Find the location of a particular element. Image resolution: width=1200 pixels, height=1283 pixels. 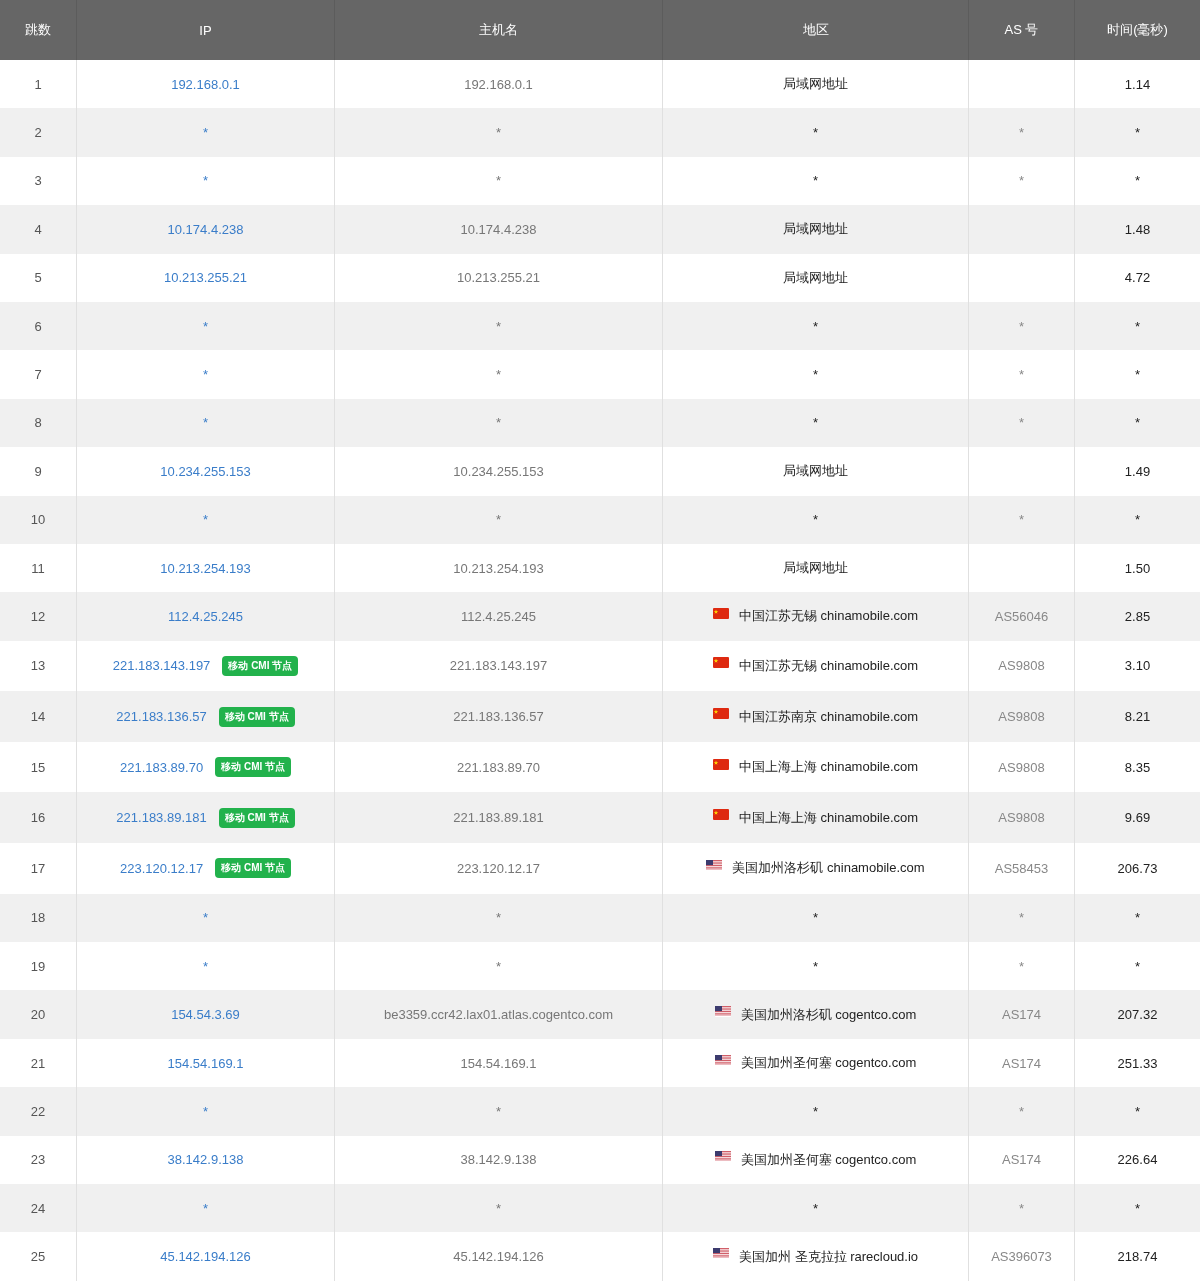

ip-link: 45.142.194.126 is located at coordinates (205, 1257).